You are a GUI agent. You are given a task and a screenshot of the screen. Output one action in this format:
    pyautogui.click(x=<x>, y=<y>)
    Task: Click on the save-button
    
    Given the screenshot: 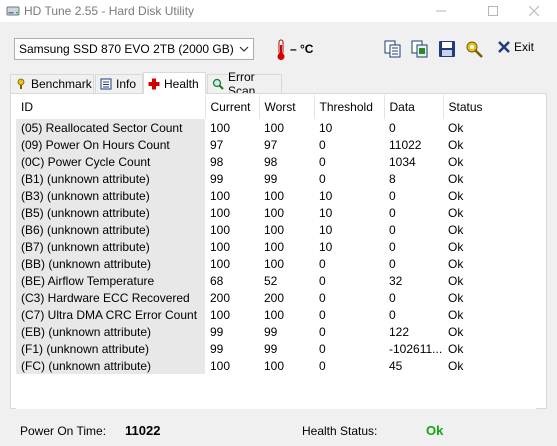 What is the action you would take?
    pyautogui.click(x=447, y=49)
    